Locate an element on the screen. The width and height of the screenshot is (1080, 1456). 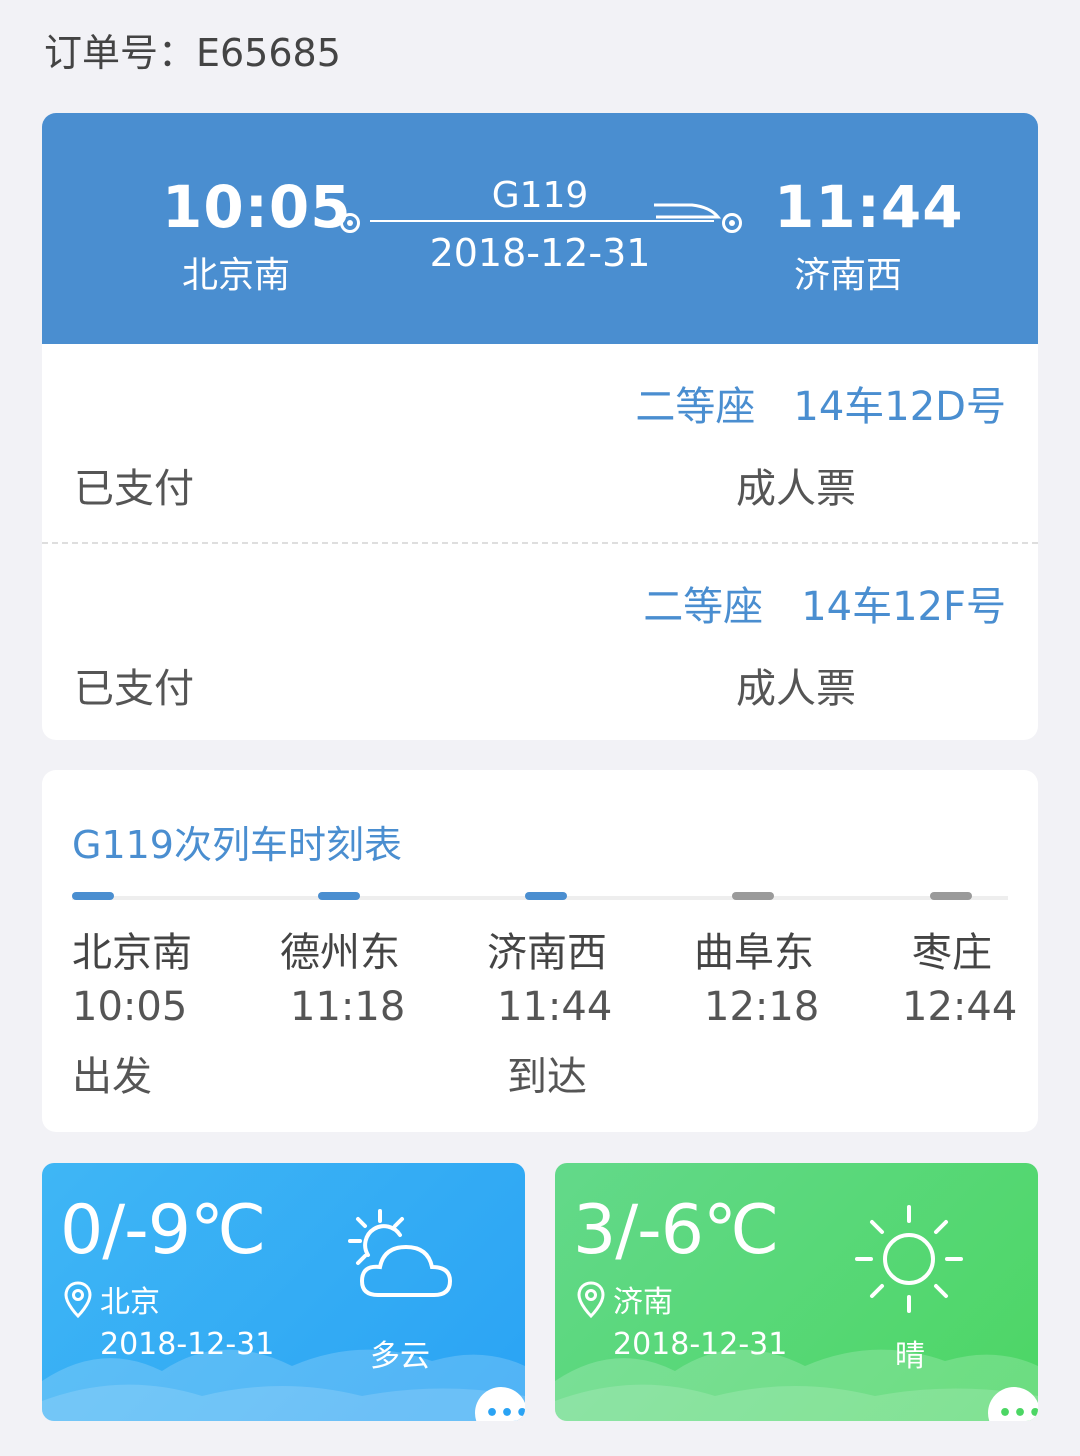
seat-info: 二等座 14车12D号 is located at coordinates (820, 403).